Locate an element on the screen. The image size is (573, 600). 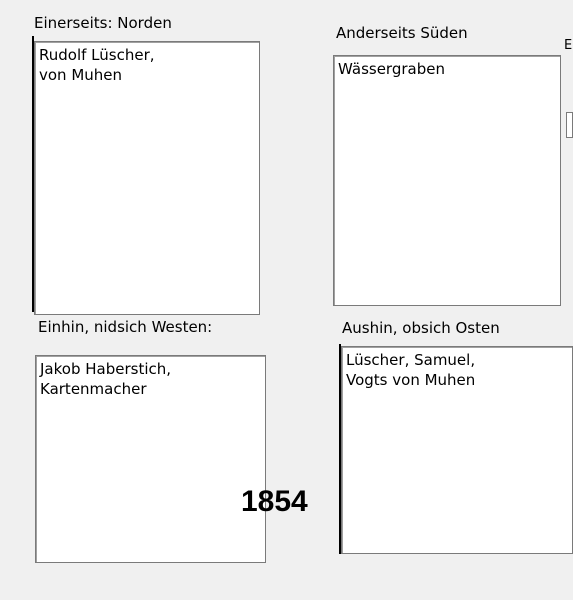
west-textarea: Jakob Haberstich, Kartenmacher is located at coordinates (150, 459).